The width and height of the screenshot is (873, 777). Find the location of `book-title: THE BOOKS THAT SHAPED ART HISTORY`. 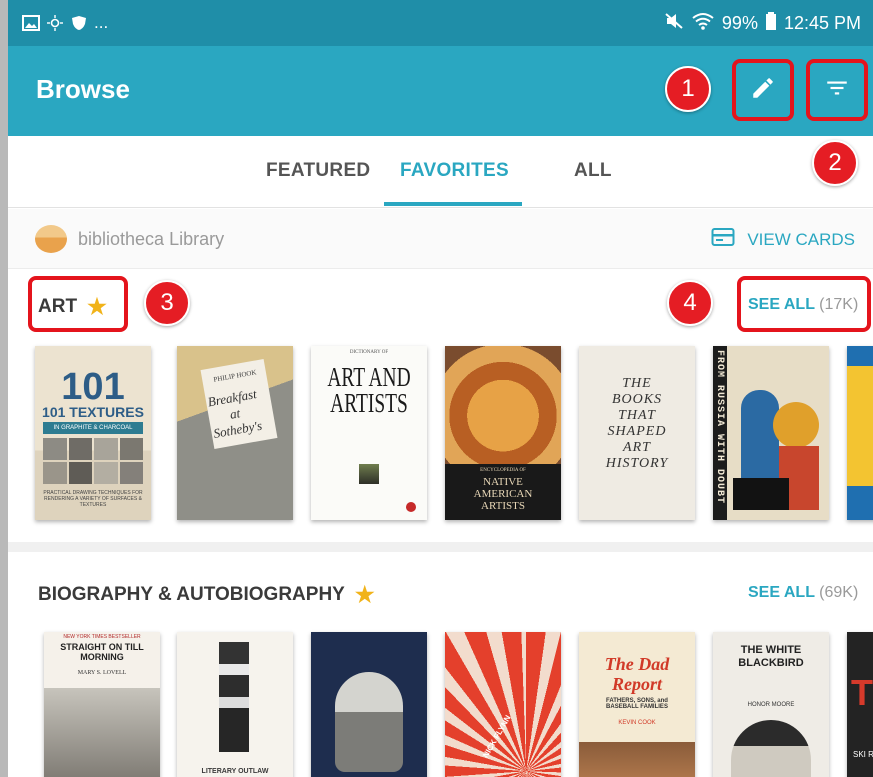

book-title: THE BOOKS THAT SHAPED ART HISTORY is located at coordinates (637, 423).